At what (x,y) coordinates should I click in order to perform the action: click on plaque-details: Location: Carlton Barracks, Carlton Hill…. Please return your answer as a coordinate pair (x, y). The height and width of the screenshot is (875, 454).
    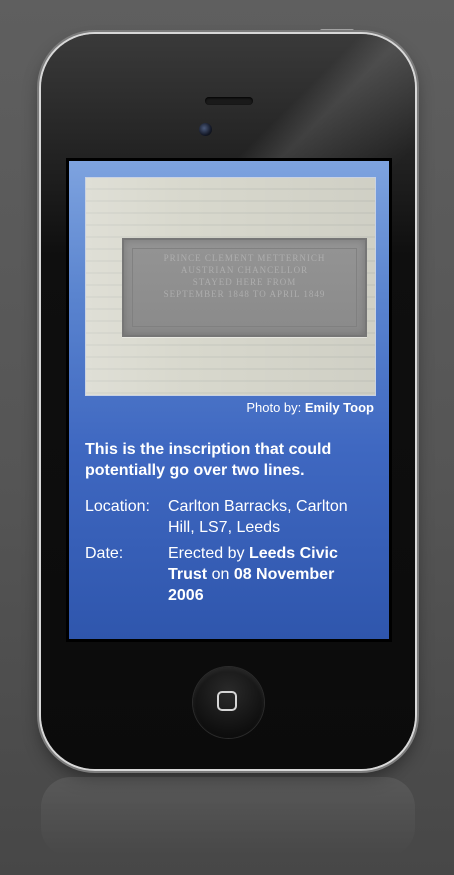
    Looking at the image, I should click on (229, 553).